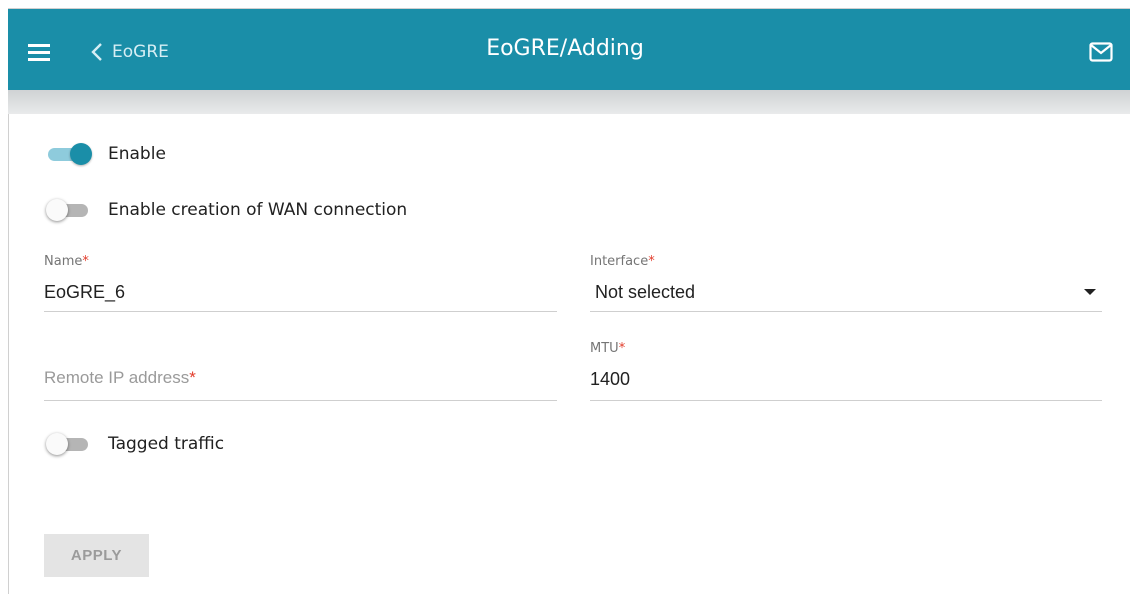  Describe the element at coordinates (846, 372) in the screenshot. I see `mtu-field: MTU* 1400` at that location.